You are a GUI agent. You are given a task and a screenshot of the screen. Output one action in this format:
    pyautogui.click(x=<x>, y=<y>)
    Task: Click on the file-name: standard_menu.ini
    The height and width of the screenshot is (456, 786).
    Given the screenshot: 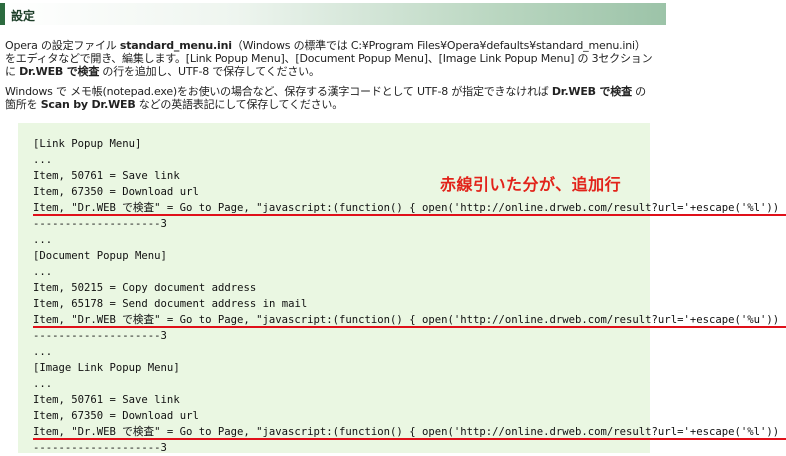 What is the action you would take?
    pyautogui.click(x=175, y=45)
    